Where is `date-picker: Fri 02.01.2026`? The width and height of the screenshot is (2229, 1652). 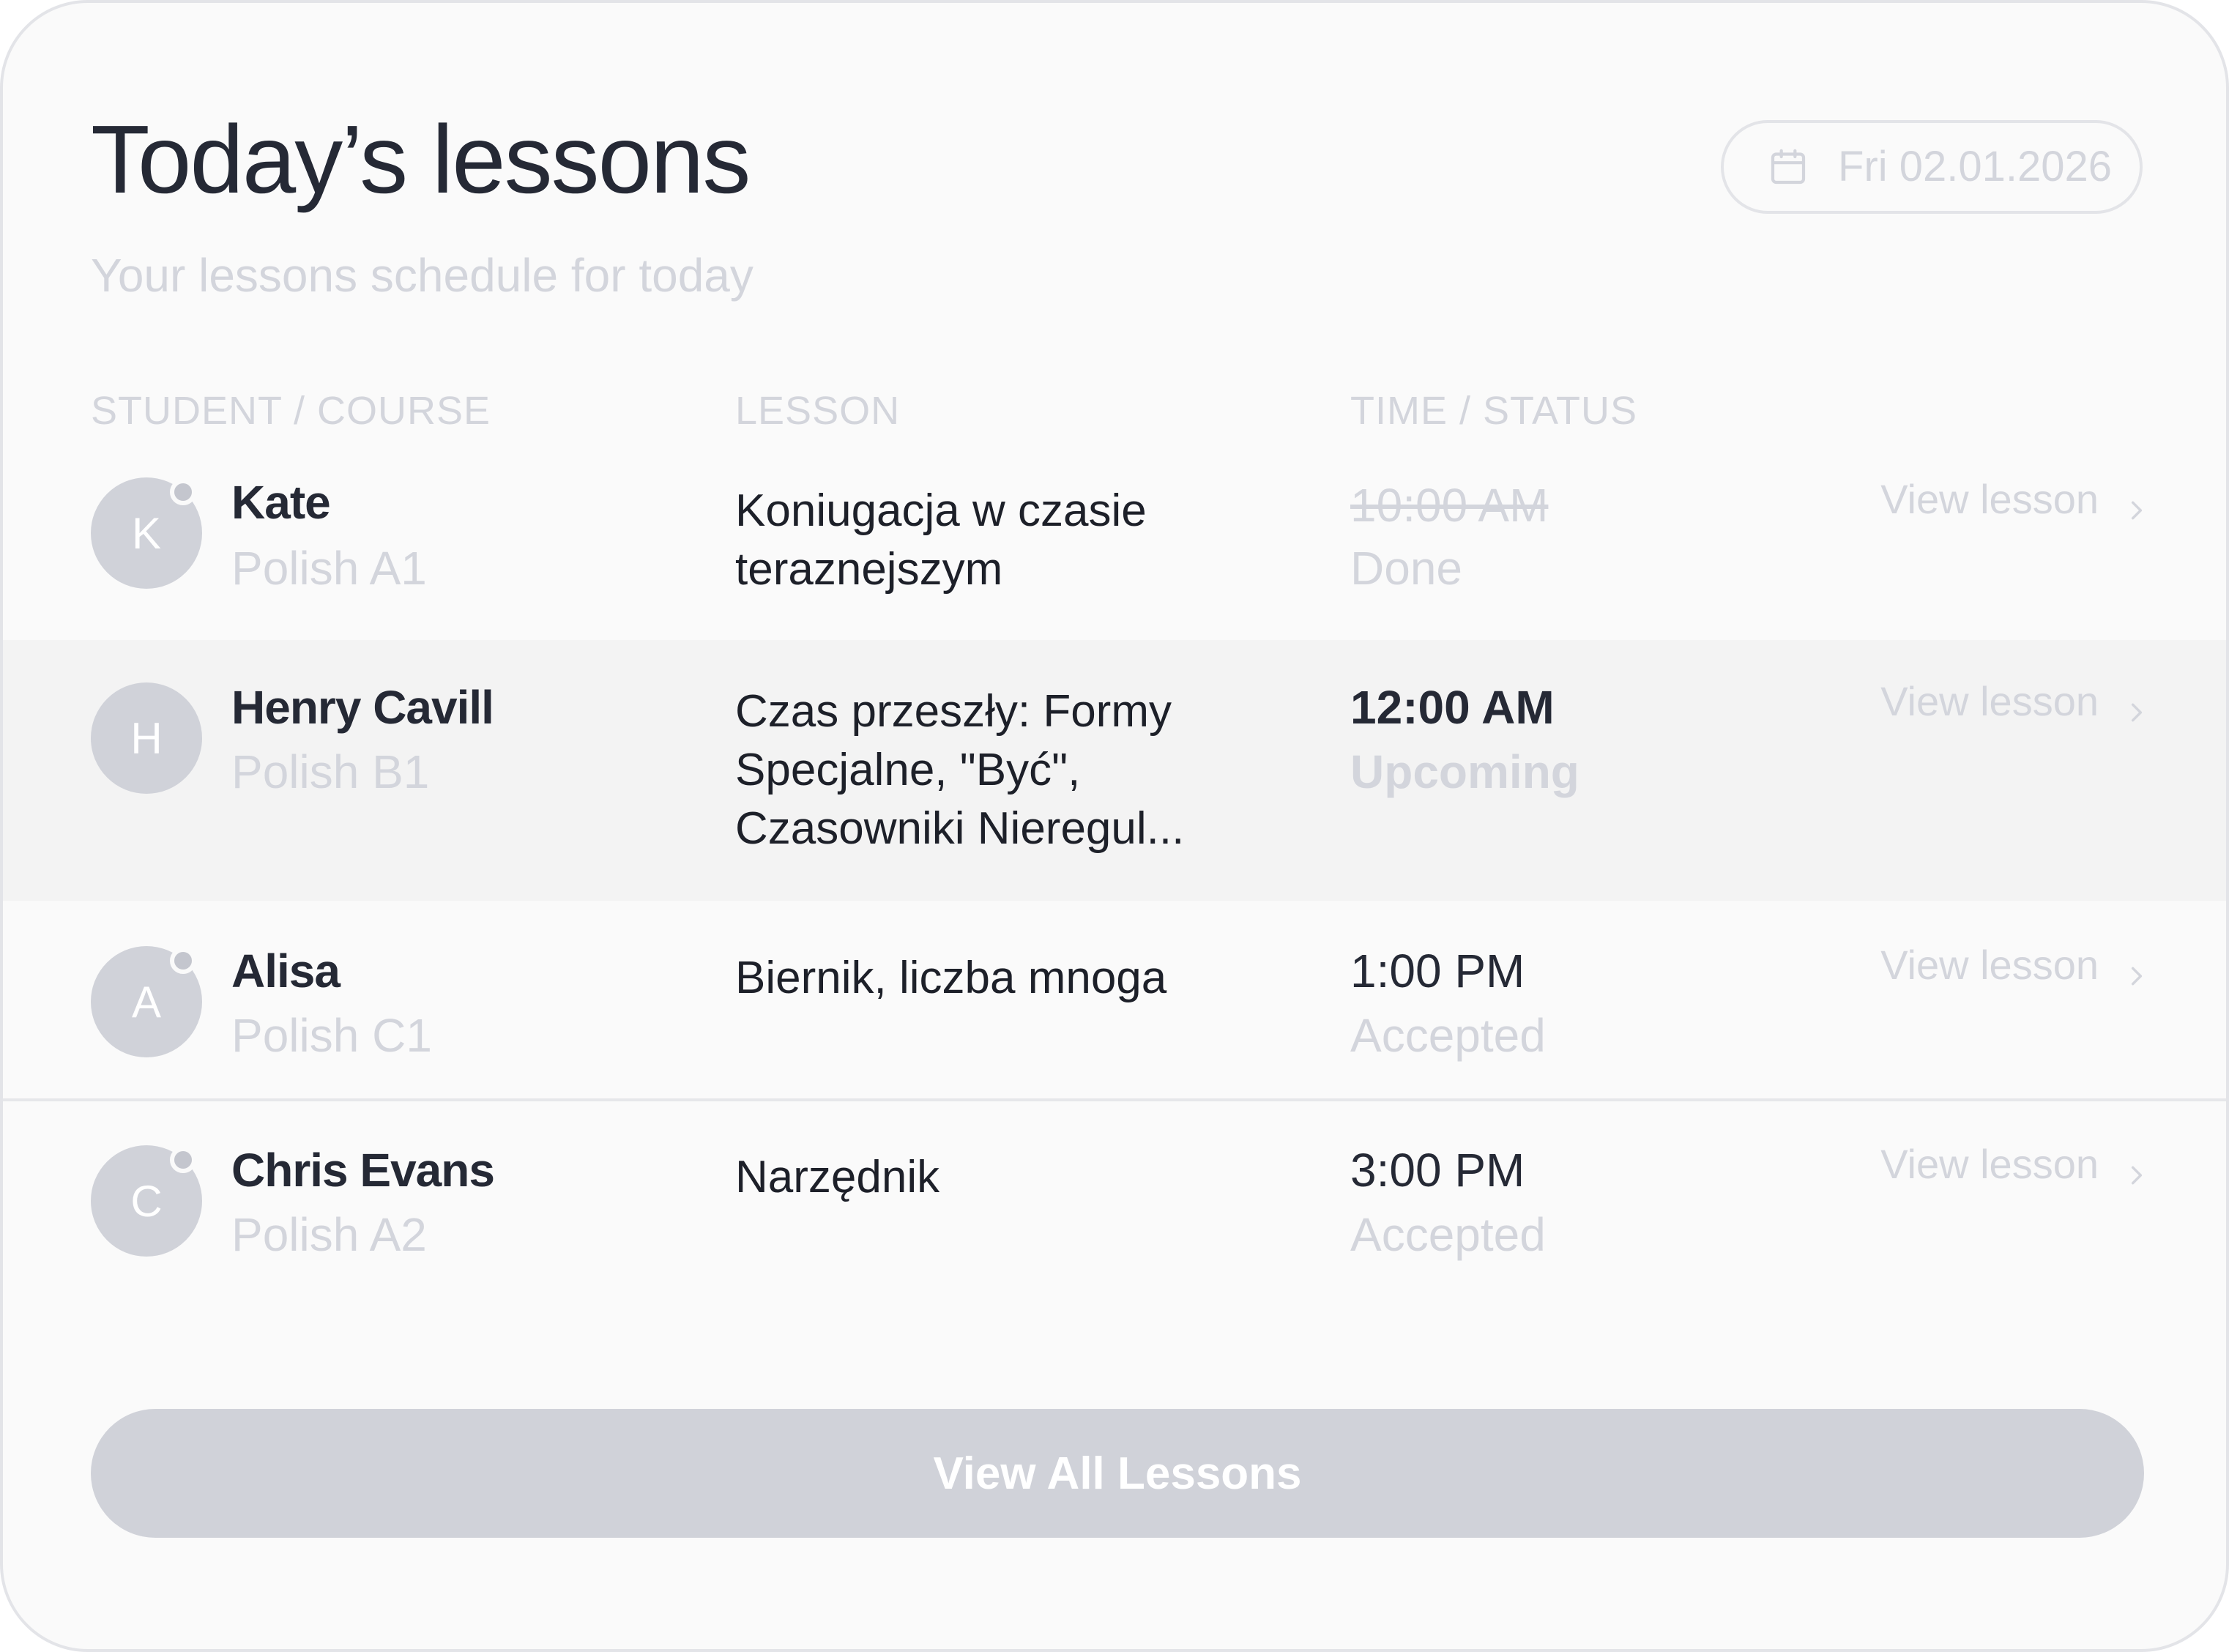 date-picker: Fri 02.01.2026 is located at coordinates (1932, 167).